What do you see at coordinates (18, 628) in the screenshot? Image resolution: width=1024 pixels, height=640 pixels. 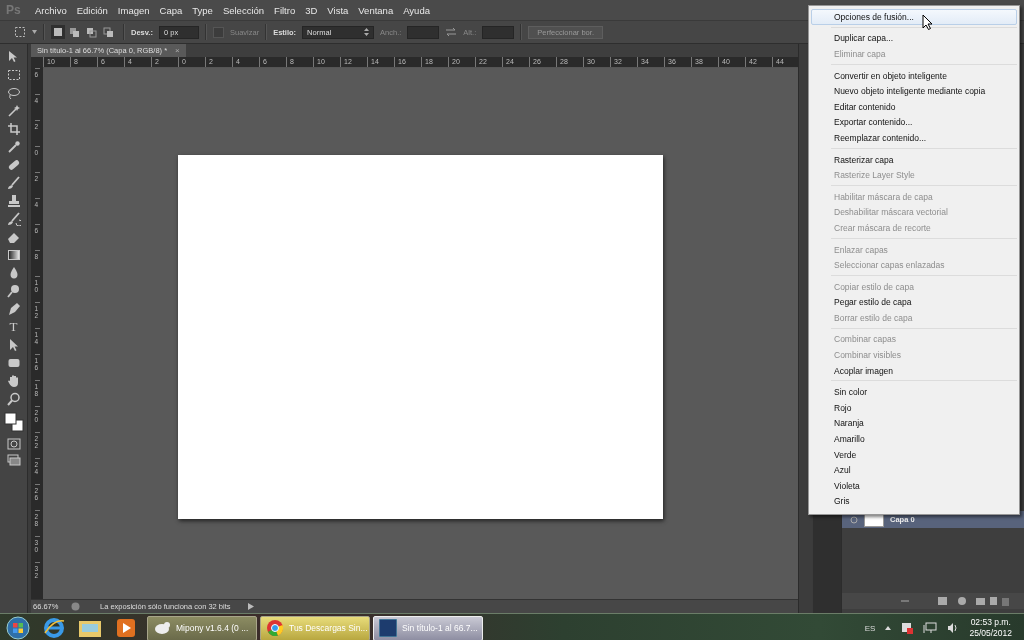 I see `start-orb-icon` at bounding box center [18, 628].